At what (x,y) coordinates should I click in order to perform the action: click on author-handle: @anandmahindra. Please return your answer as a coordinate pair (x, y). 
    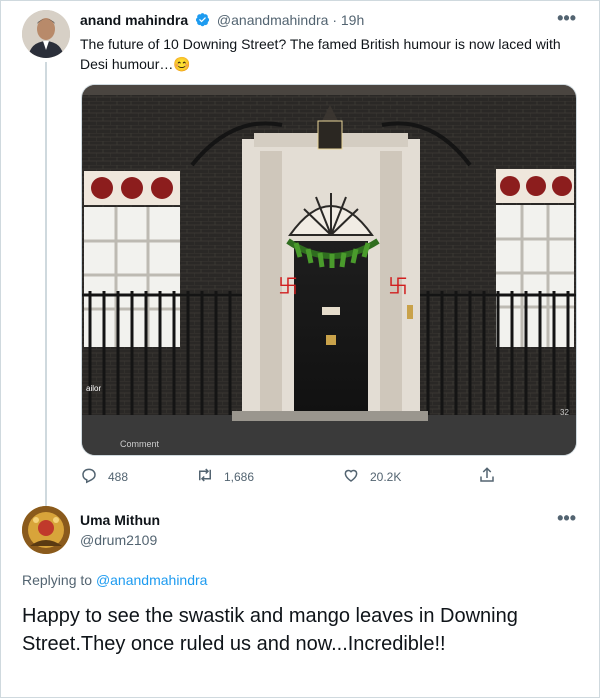
    Looking at the image, I should click on (273, 20).